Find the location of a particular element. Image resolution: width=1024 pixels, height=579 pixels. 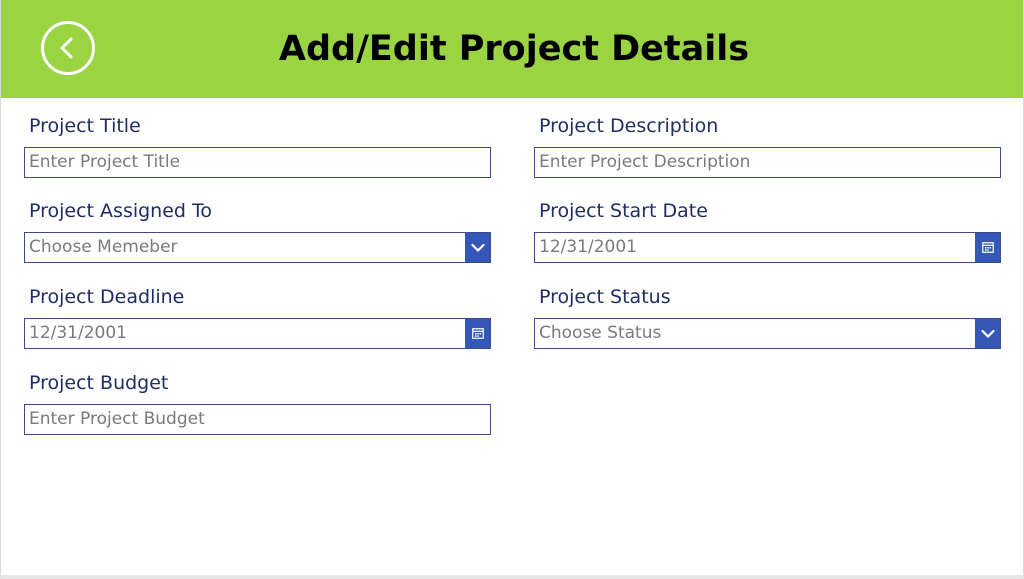

project-title-label: Project Title is located at coordinates (85, 126).